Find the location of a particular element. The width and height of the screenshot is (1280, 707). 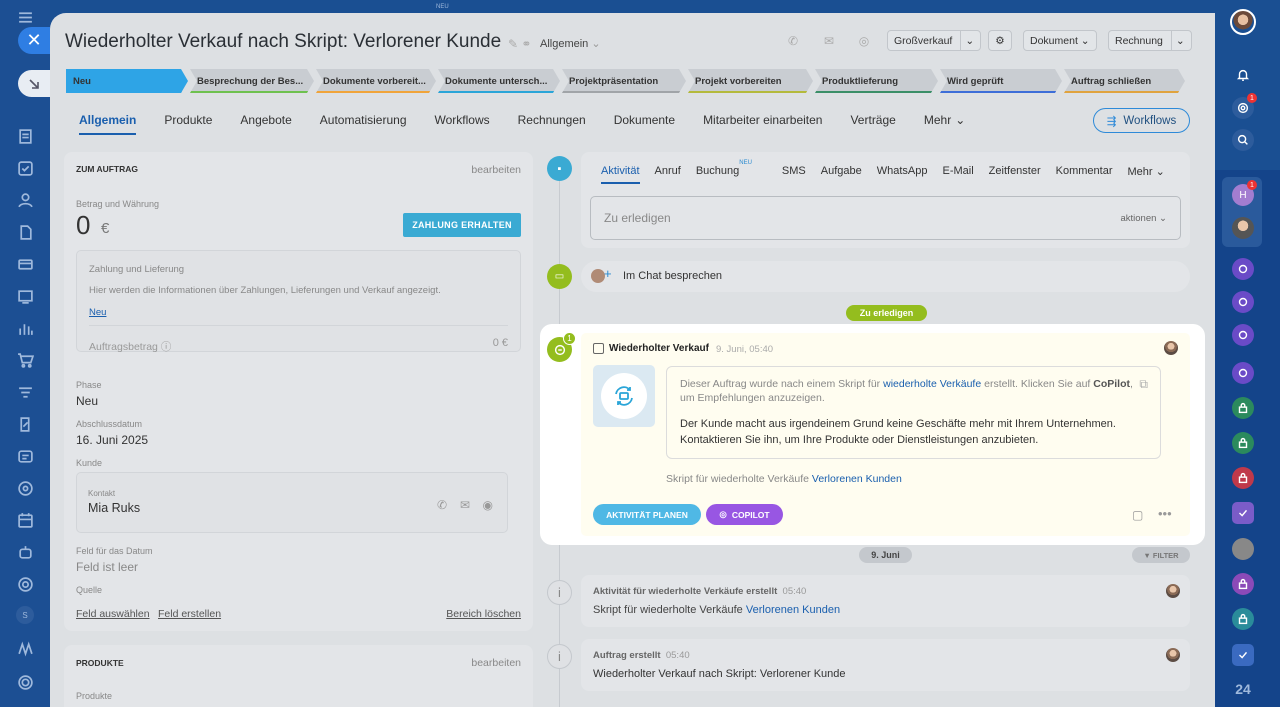

clear-section-link: Bereich löschen is located at coordinates (483, 614).